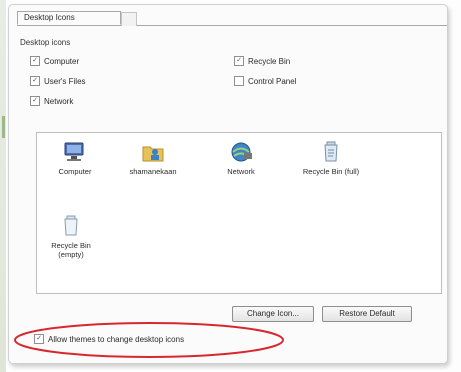 This screenshot has width=461, height=372. I want to click on icon-item-user-folder: shamanekaan, so click(153, 158).